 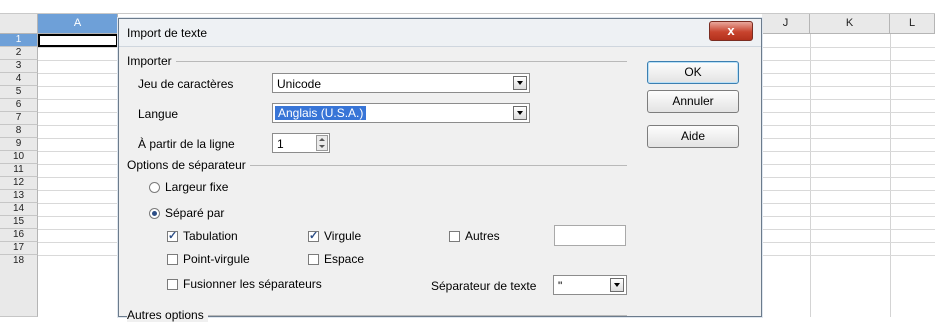 What do you see at coordinates (280, 144) in the screenshot?
I see `from-line-value: 1` at bounding box center [280, 144].